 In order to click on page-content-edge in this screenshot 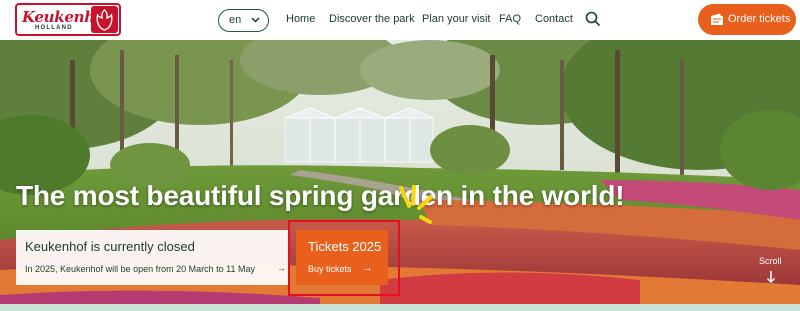, I will do `click(400, 307)`.